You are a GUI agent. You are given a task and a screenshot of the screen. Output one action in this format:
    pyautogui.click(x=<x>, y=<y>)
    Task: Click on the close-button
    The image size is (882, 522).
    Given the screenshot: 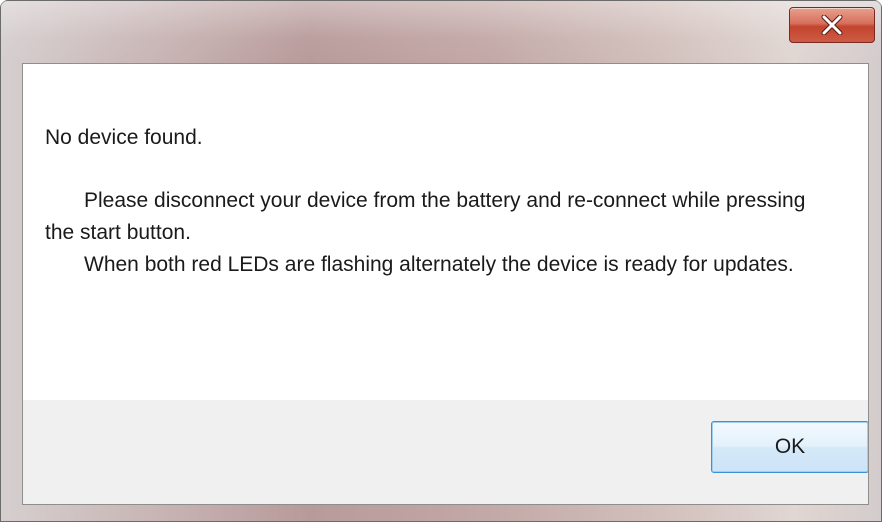 What is the action you would take?
    pyautogui.click(x=832, y=25)
    